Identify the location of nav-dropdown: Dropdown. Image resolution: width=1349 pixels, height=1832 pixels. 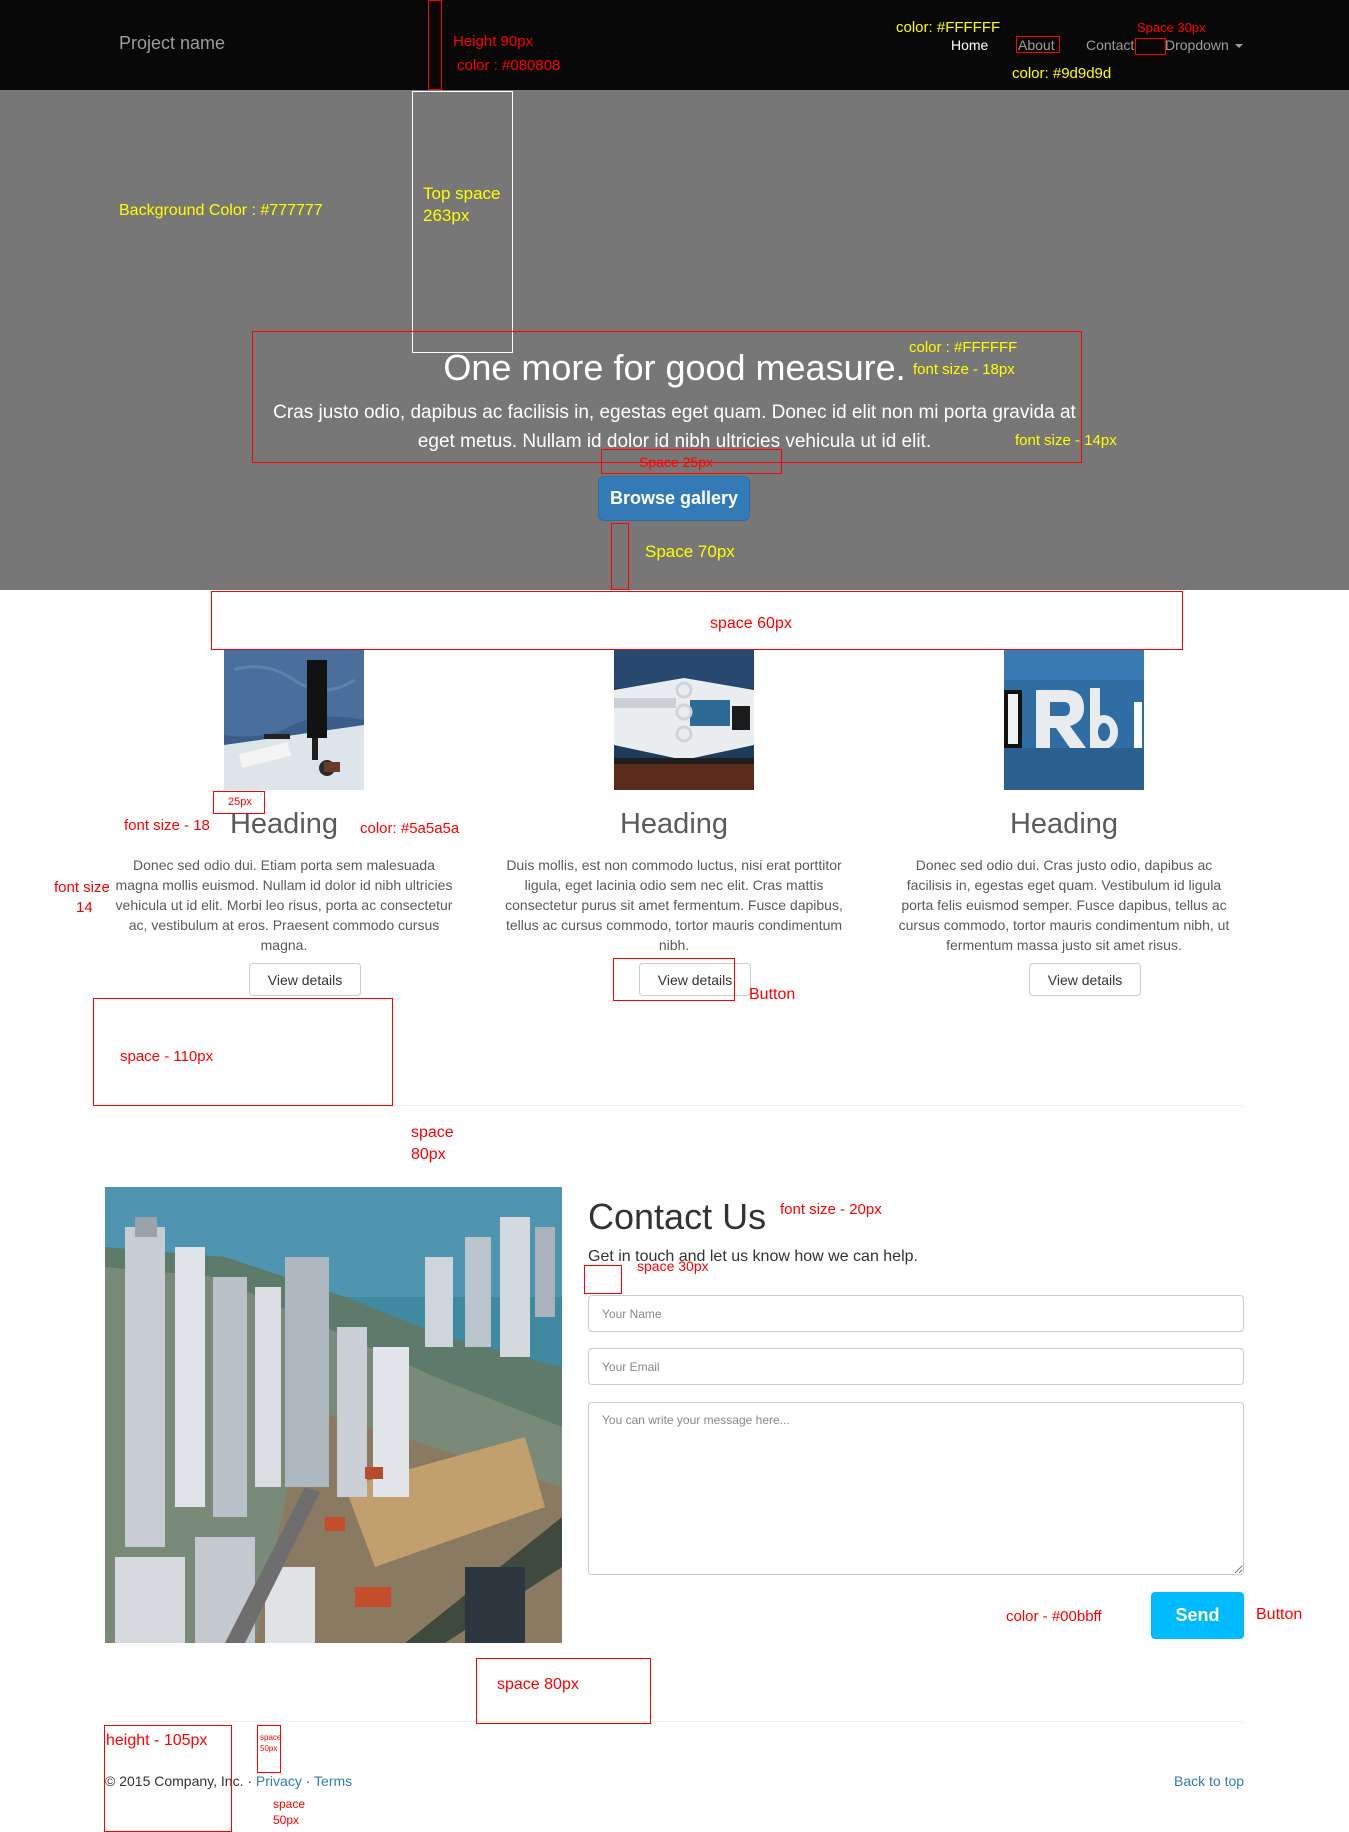
(1204, 45).